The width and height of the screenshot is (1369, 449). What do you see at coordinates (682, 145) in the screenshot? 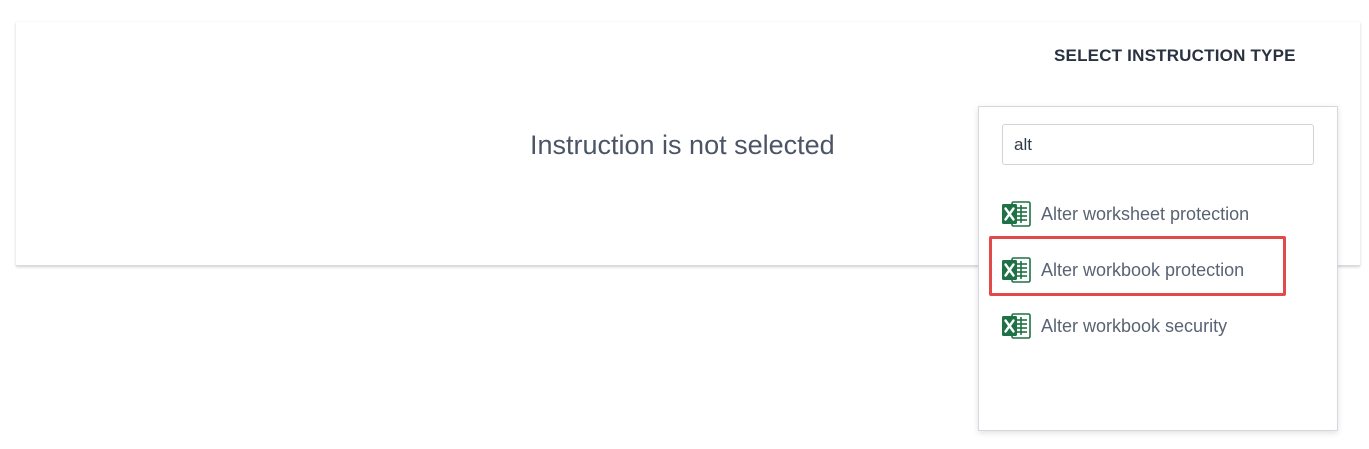
I see `empty-state-message: Instruction is not selected` at bounding box center [682, 145].